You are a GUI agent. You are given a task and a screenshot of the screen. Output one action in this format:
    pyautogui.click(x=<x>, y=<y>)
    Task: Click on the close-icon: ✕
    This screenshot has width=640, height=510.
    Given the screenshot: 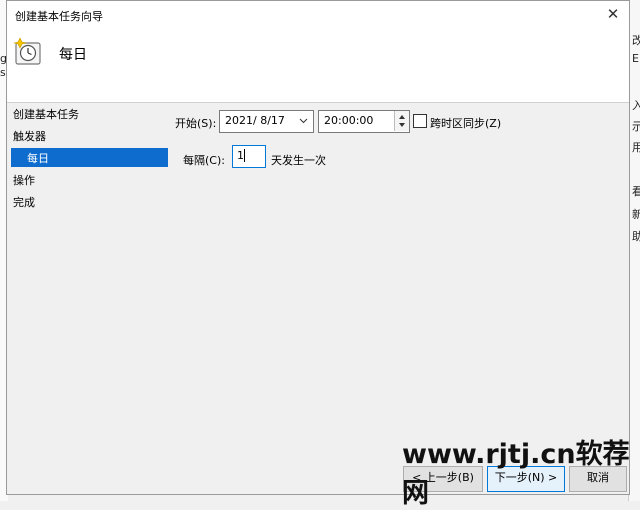 What is the action you would take?
    pyautogui.click(x=613, y=14)
    